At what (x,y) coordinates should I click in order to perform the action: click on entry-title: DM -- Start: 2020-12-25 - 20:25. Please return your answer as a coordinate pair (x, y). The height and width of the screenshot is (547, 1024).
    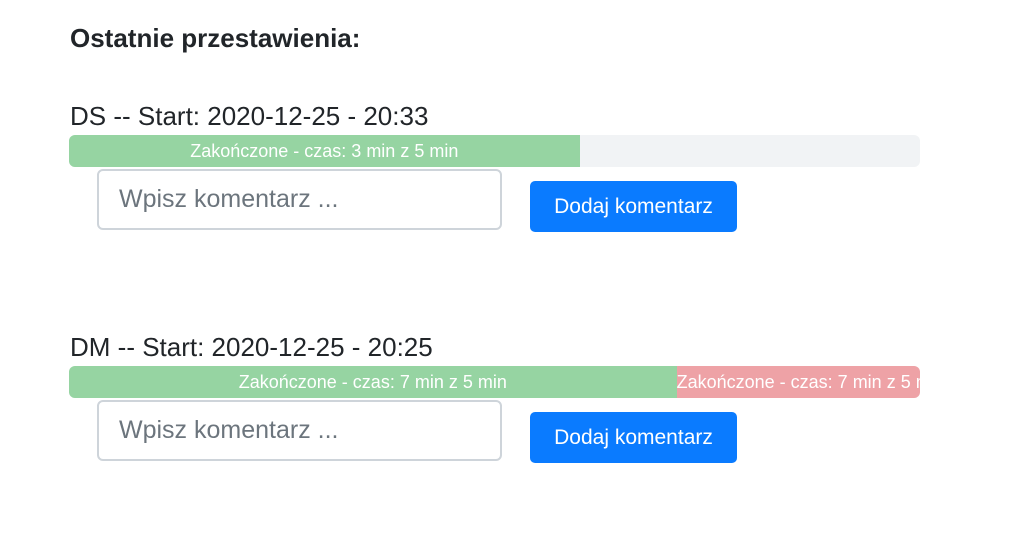
    Looking at the image, I should click on (251, 347).